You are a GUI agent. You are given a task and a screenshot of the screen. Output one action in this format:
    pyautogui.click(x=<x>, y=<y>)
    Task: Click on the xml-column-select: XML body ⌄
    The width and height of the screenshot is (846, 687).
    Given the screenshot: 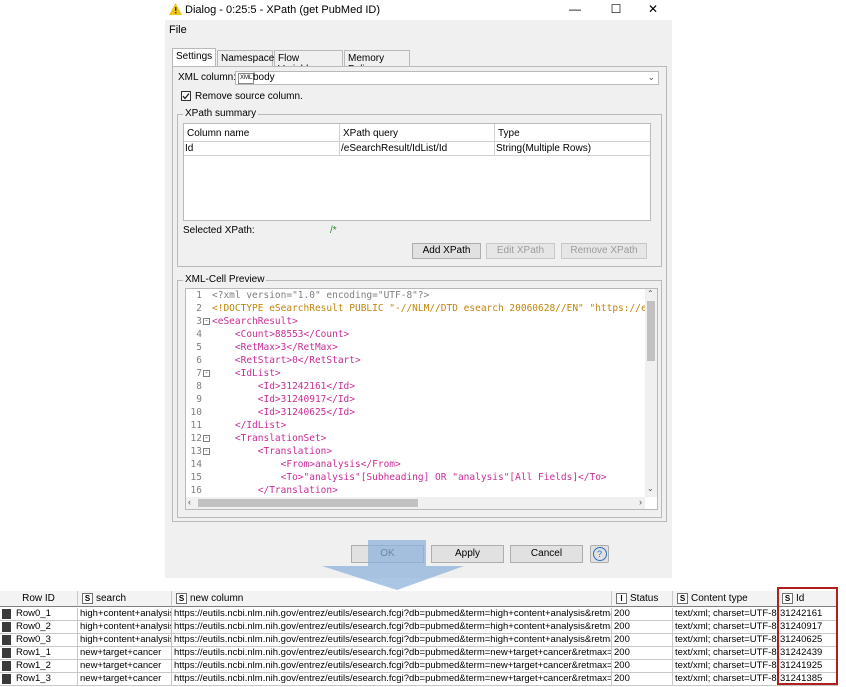 What is the action you would take?
    pyautogui.click(x=447, y=78)
    